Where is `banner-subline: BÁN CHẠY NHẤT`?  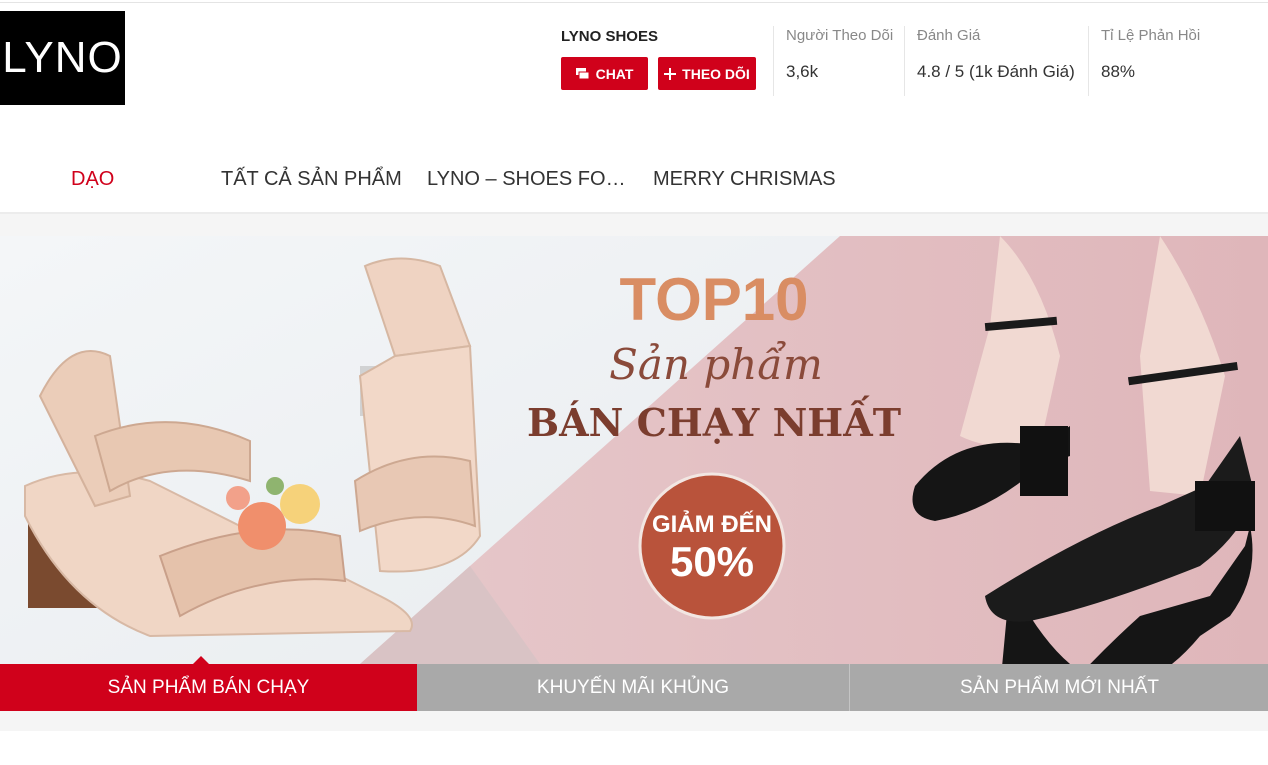
banner-subline: BÁN CHẠY NHẤT is located at coordinates (714, 420).